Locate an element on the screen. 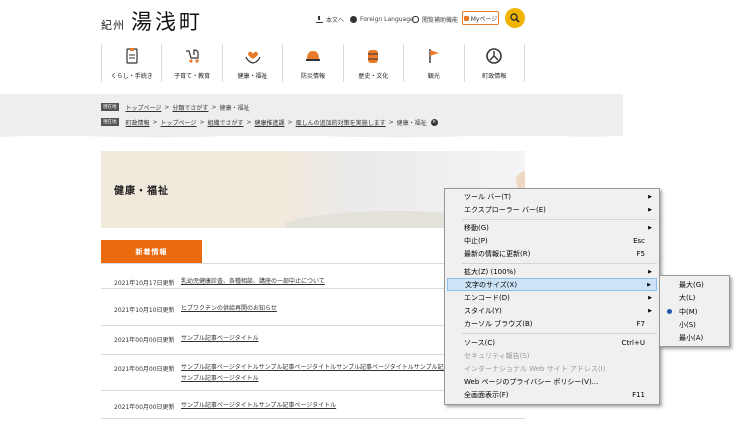 This screenshot has width=735, height=425. menu-item-label: 拡大(Z) (100%) is located at coordinates (490, 271).